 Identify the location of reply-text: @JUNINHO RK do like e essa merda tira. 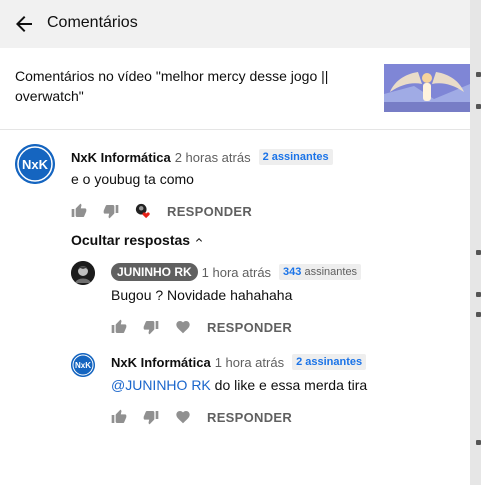
(239, 385).